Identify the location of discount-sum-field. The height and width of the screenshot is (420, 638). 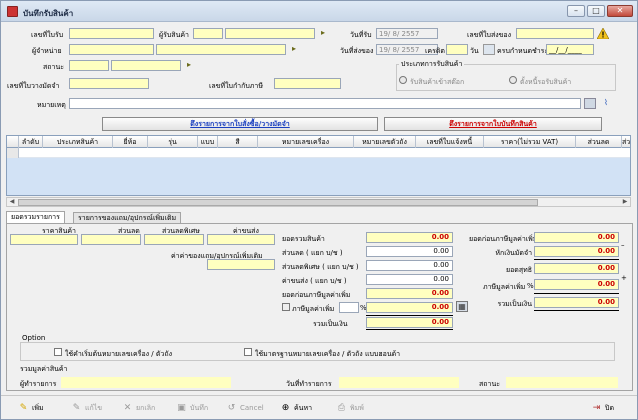
(111, 239).